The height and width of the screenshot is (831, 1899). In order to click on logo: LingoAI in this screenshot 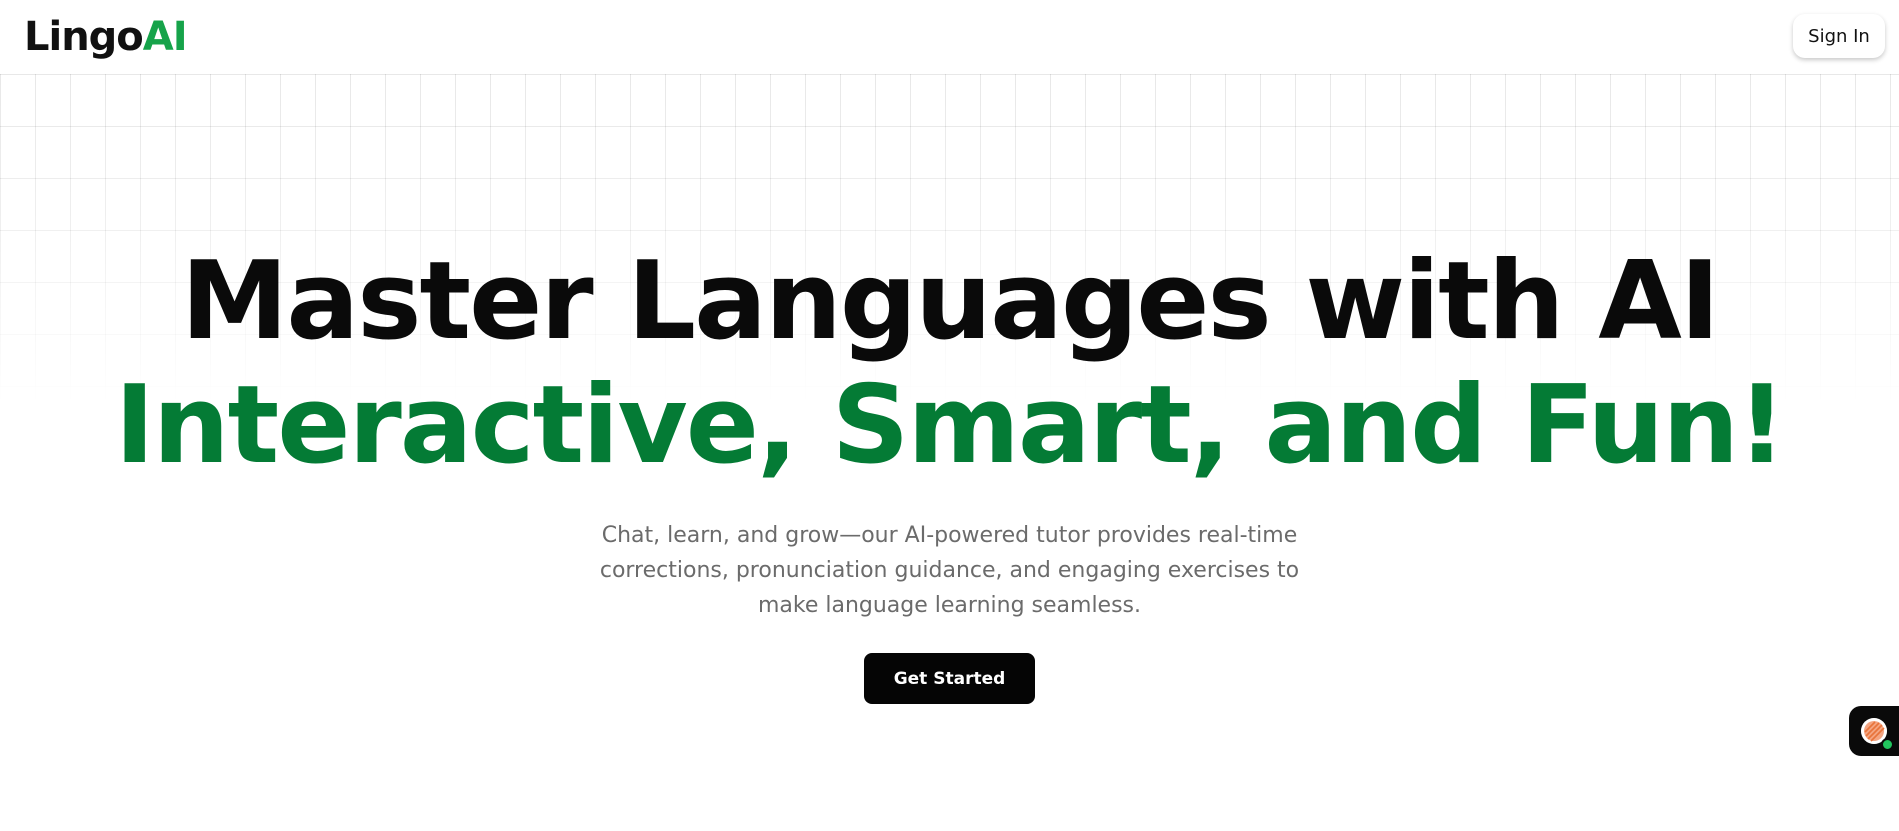, I will do `click(106, 37)`.